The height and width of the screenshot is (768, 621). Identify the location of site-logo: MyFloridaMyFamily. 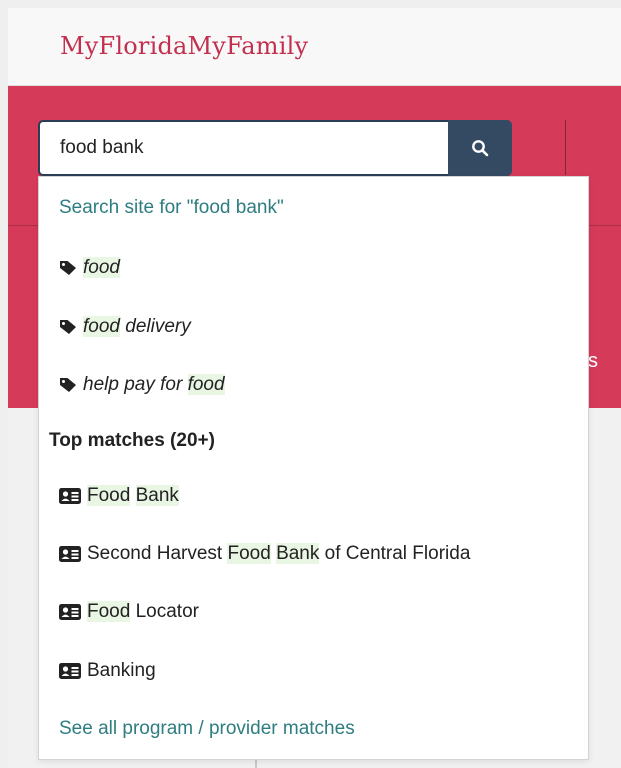
(184, 46).